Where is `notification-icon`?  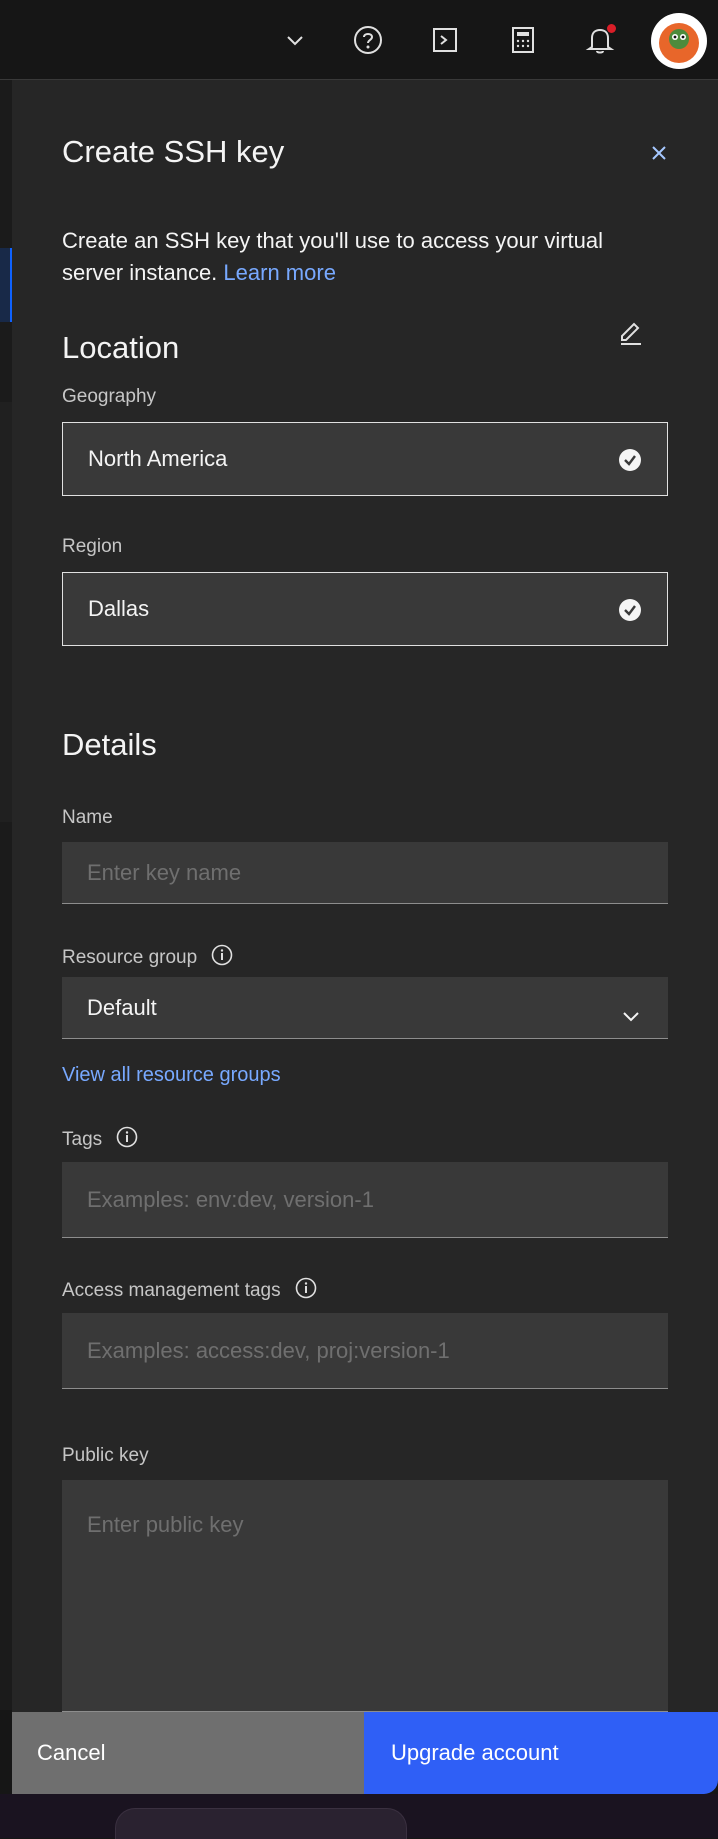
notification-icon is located at coordinates (600, 40).